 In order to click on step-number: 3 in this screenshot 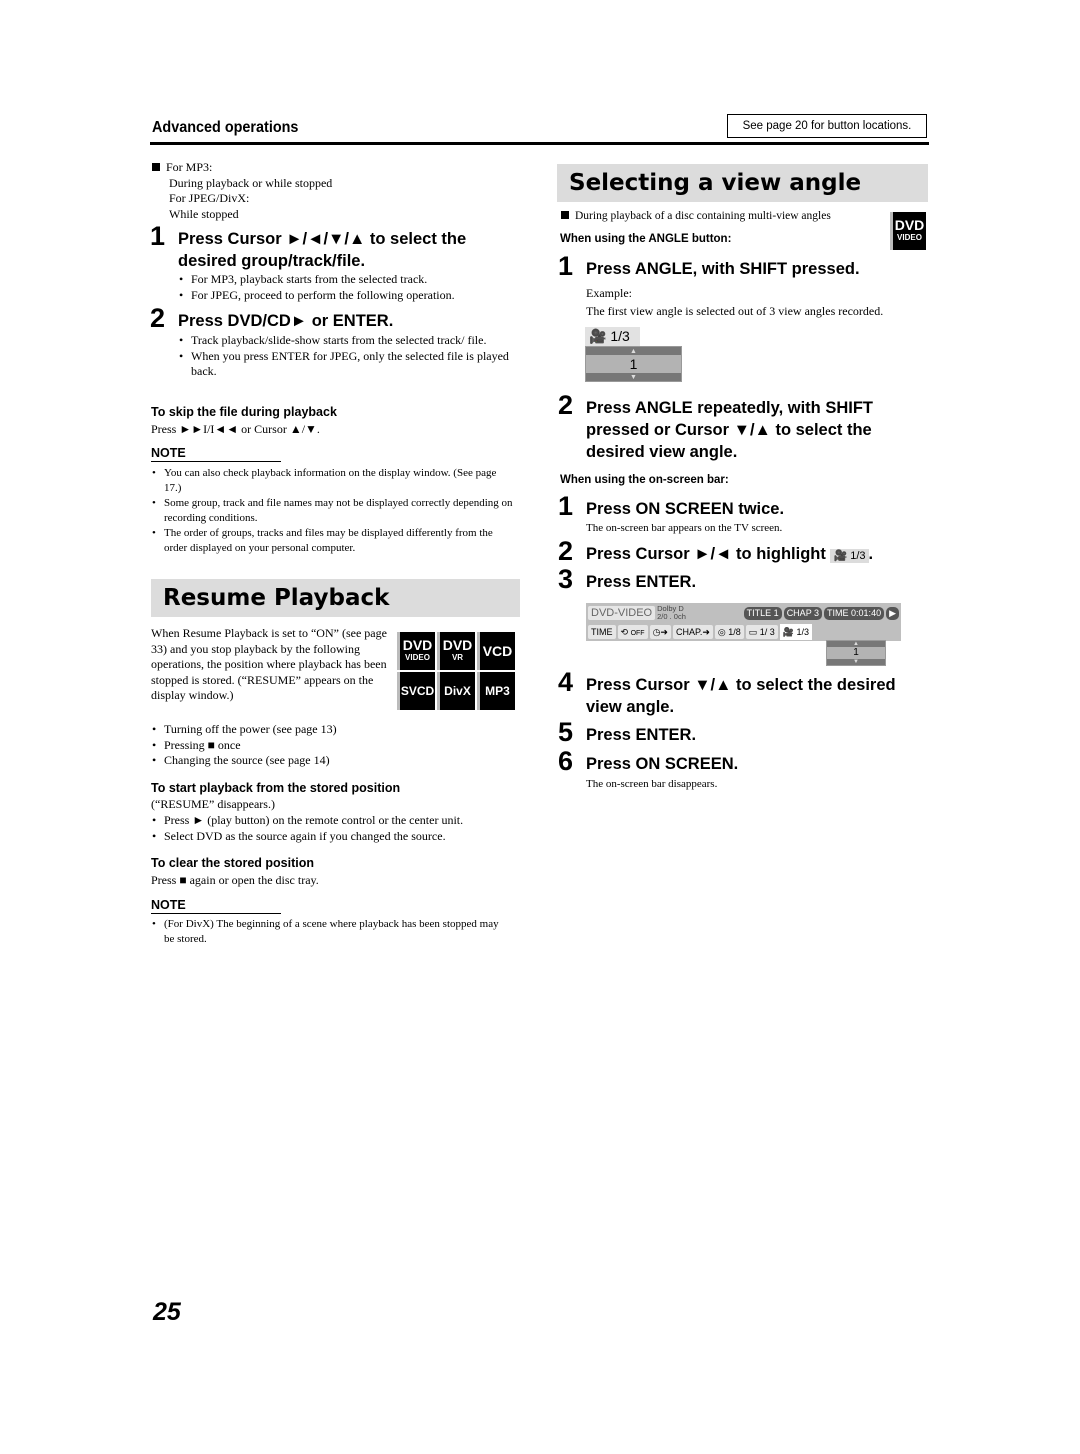, I will do `click(566, 579)`.